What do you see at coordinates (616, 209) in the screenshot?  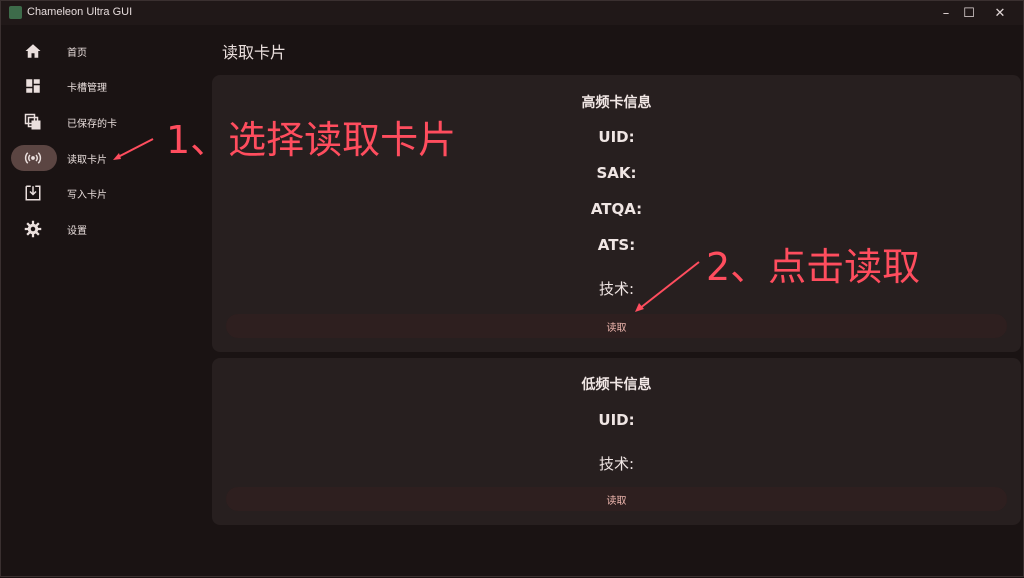 I see `hf-atqa-label: ATQA:` at bounding box center [616, 209].